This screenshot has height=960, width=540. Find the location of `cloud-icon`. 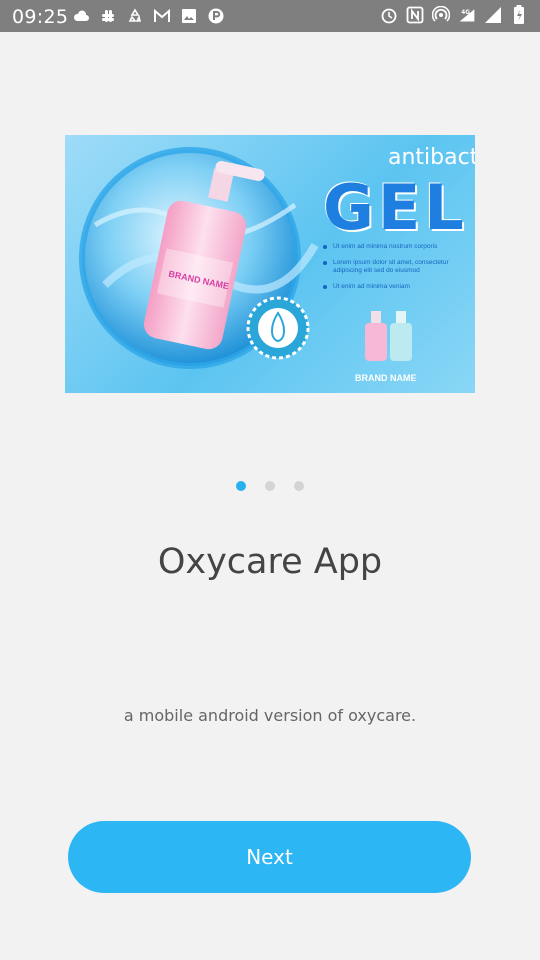

cloud-icon is located at coordinates (81, 16).